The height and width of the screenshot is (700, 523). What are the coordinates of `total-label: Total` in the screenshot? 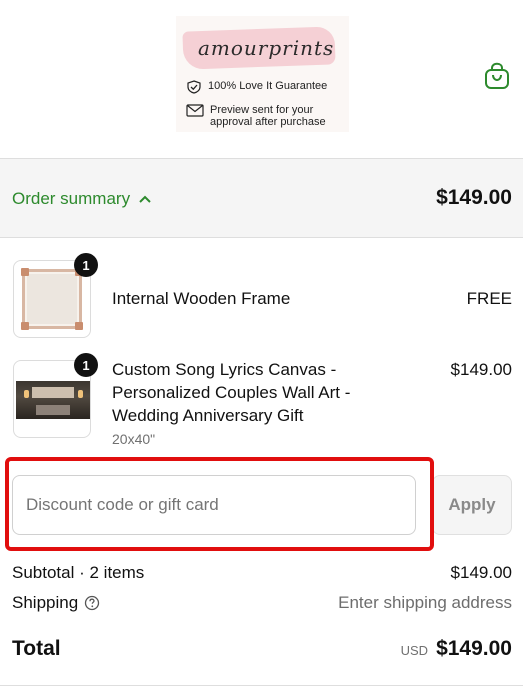 It's located at (36, 648).